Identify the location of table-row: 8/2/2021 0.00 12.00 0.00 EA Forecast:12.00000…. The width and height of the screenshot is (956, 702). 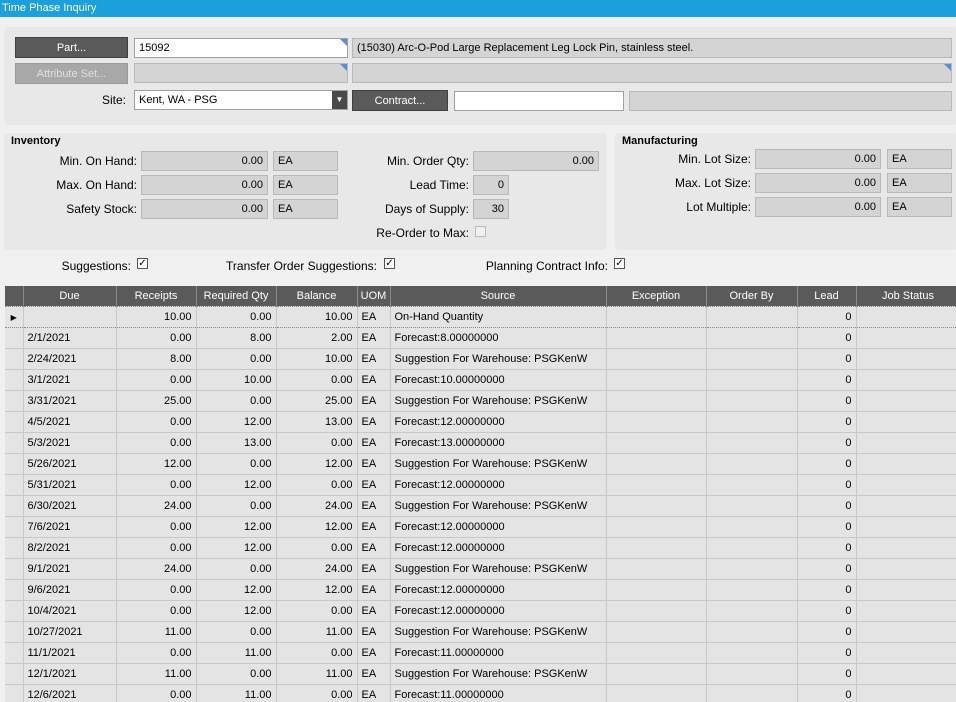
(480, 548).